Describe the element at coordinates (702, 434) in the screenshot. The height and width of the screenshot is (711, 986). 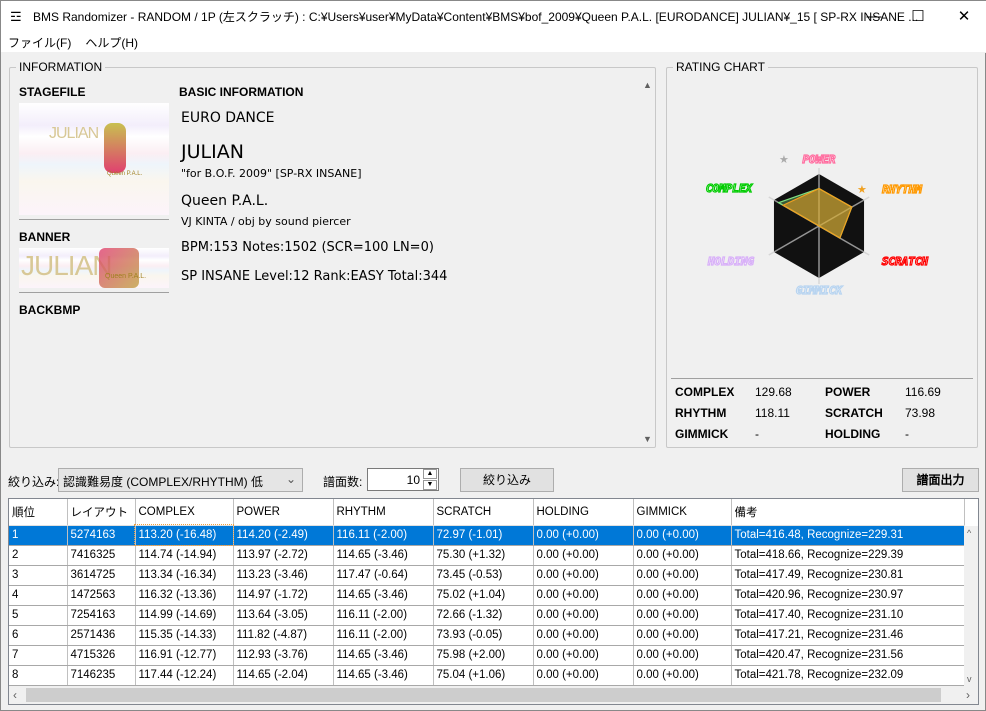
I see `rating-key: GIMMICK` at that location.